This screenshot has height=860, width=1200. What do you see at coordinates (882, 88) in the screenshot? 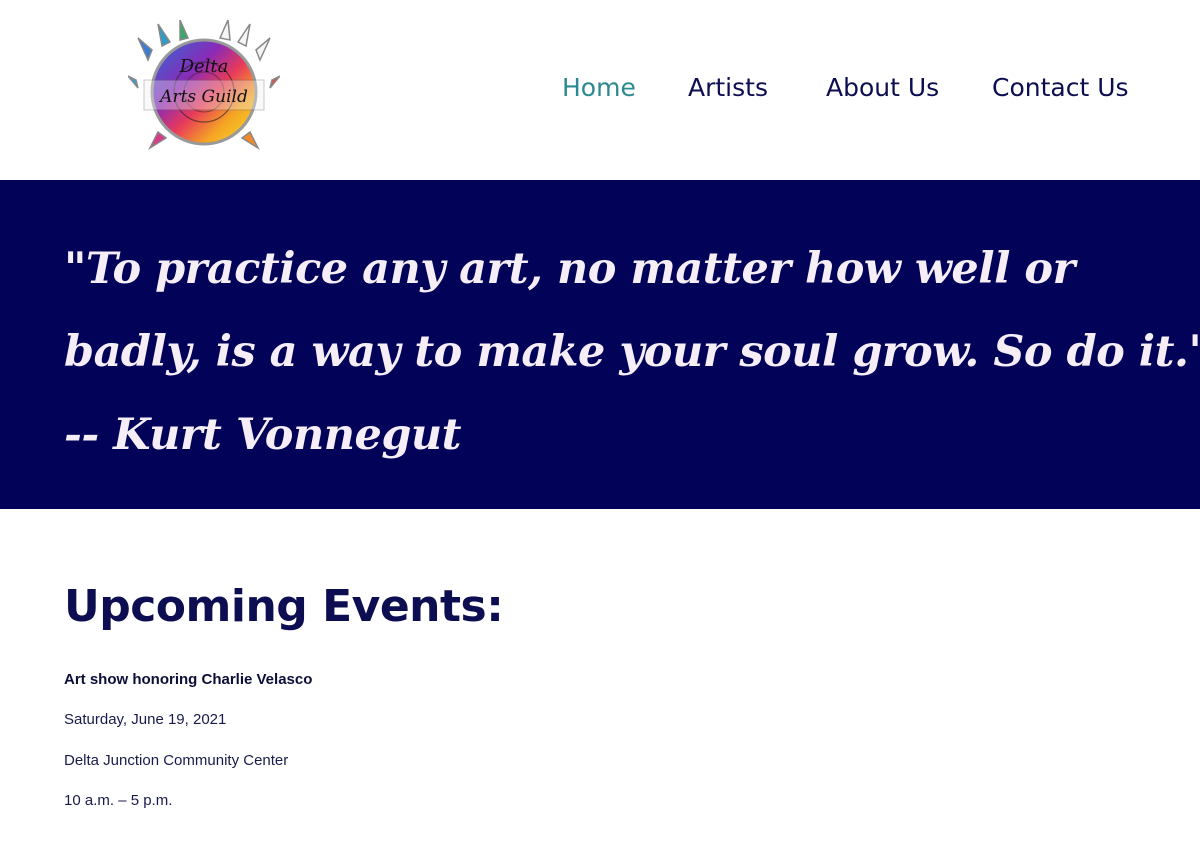
I see `nav-about-us: About Us` at bounding box center [882, 88].